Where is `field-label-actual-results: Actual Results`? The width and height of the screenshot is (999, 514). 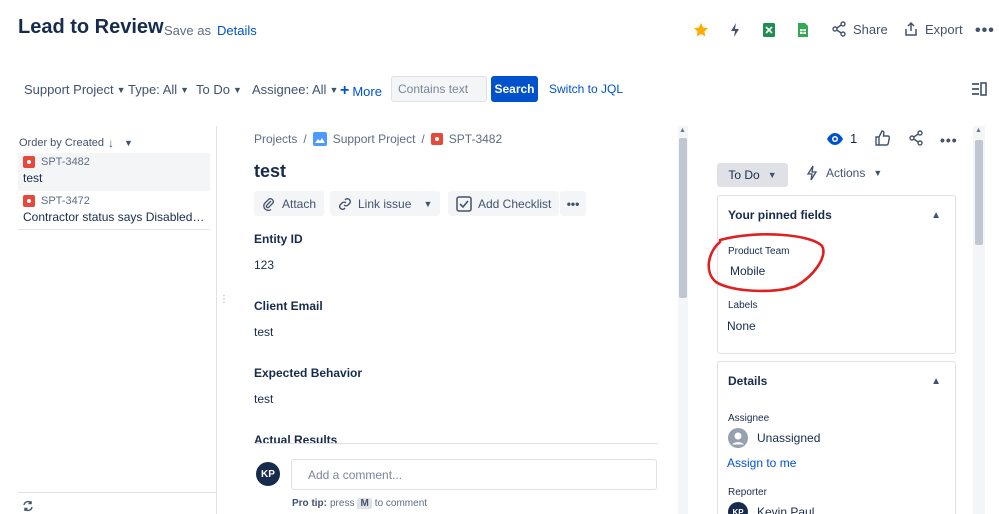
field-label-actual-results: Actual Results is located at coordinates (296, 440).